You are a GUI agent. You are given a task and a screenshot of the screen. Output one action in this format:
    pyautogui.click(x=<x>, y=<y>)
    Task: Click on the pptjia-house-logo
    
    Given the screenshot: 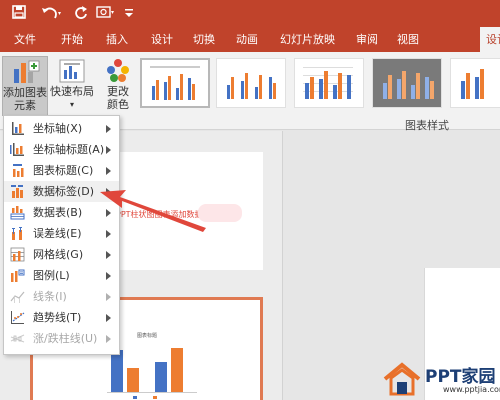 What is the action you would take?
    pyautogui.click(x=402, y=379)
    